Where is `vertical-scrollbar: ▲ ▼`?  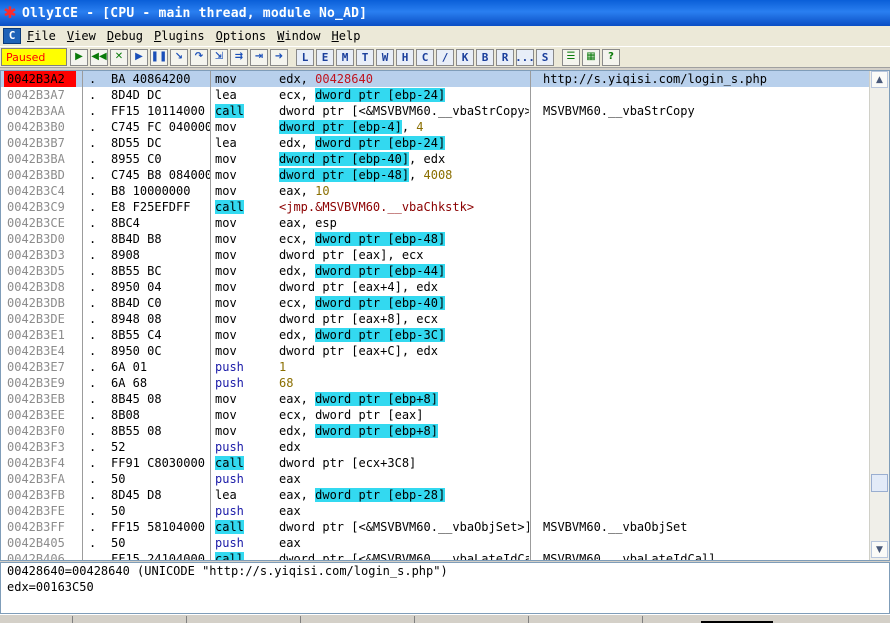 vertical-scrollbar: ▲ ▼ is located at coordinates (879, 315).